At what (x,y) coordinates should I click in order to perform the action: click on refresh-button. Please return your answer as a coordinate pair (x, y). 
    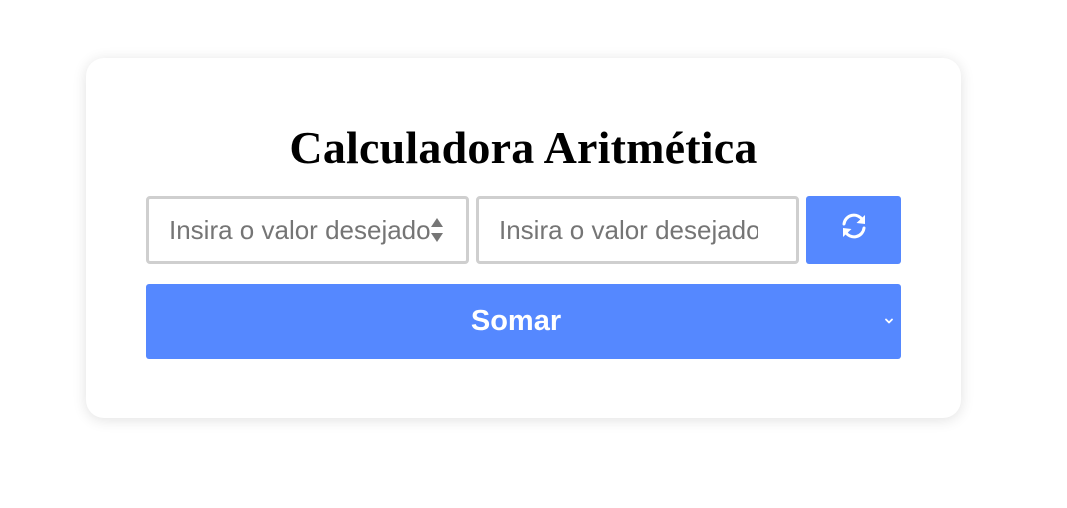
    Looking at the image, I should click on (853, 230).